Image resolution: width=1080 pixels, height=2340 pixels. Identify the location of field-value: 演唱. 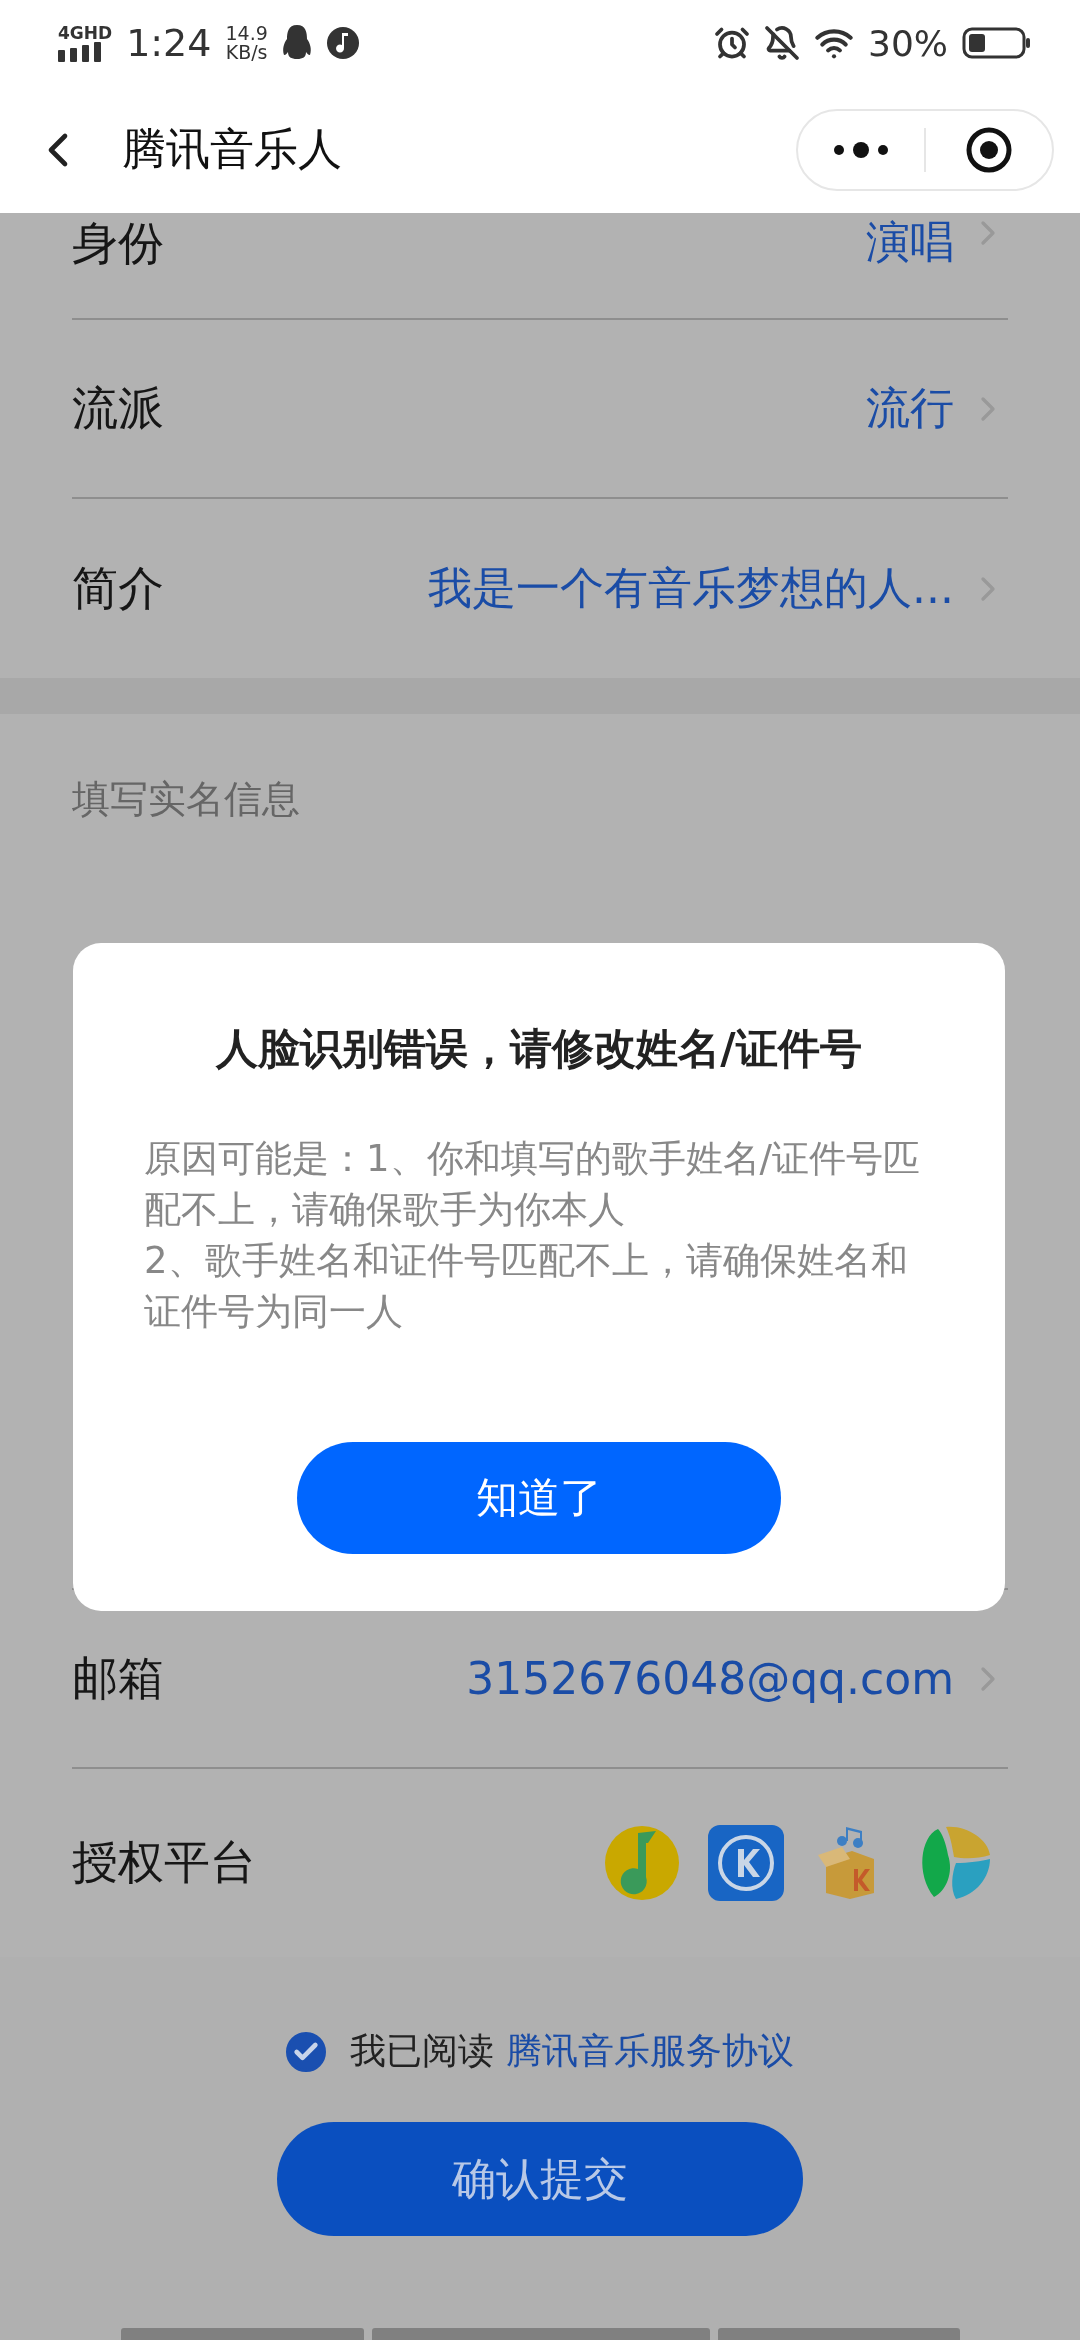
(910, 242).